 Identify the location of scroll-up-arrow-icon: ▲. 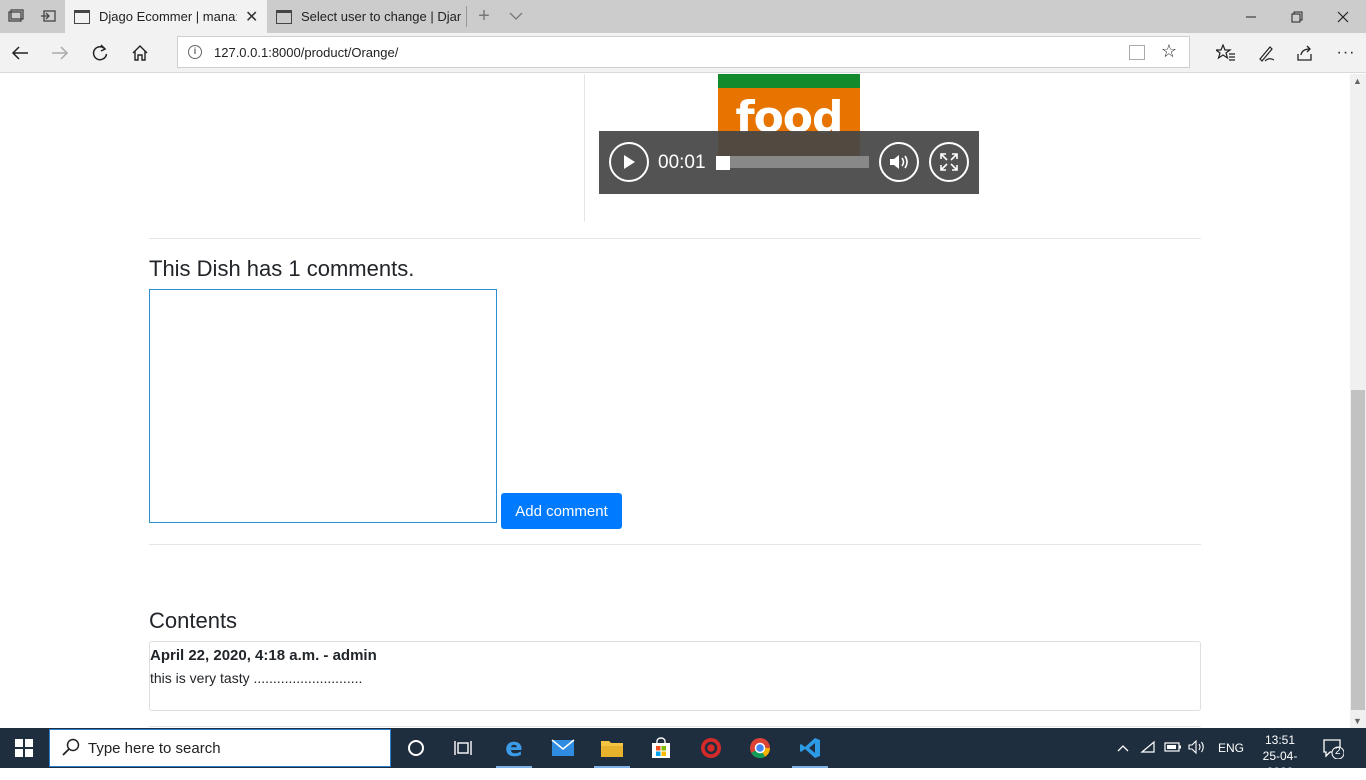
(1357, 81).